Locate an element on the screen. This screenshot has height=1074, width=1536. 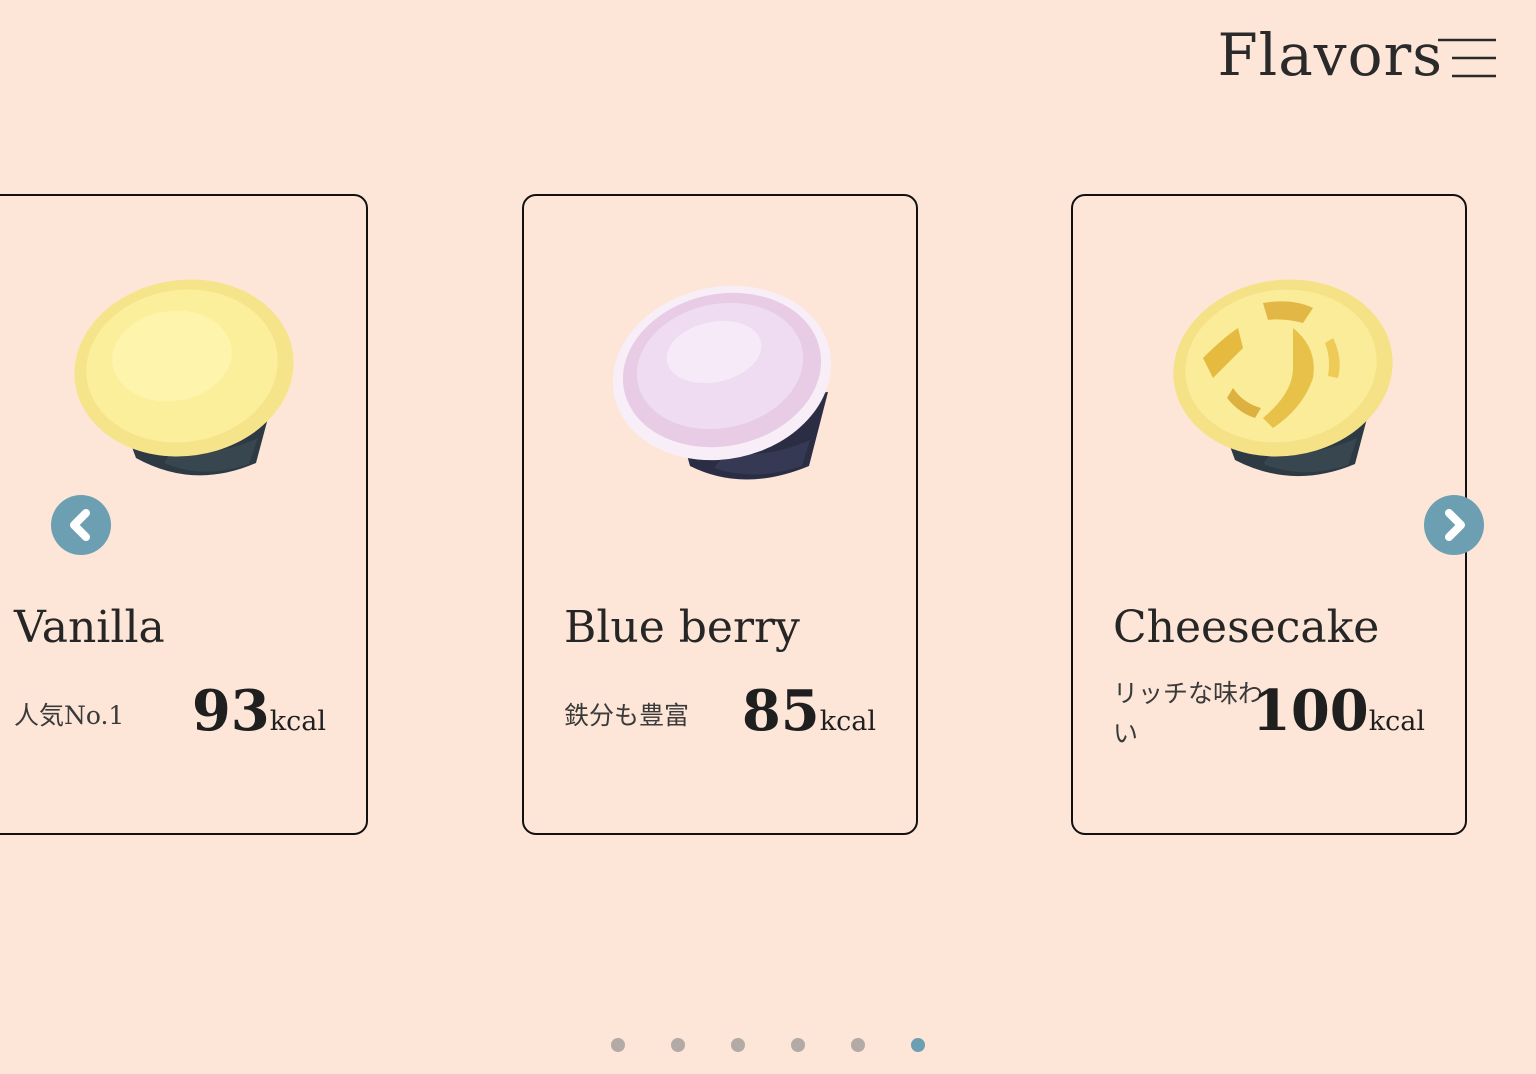
chevron-right-icon is located at coordinates (1455, 525).